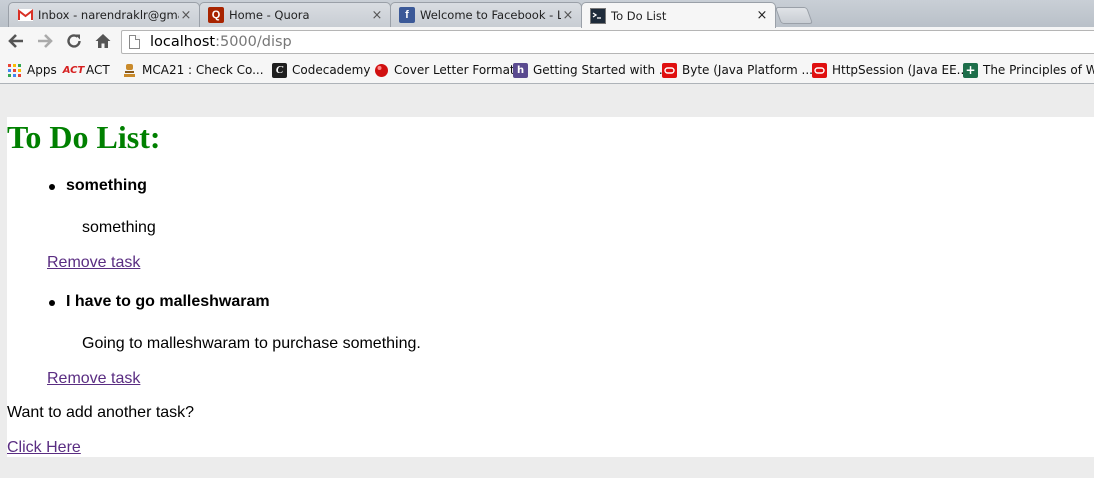 Image resolution: width=1094 pixels, height=478 pixels. I want to click on add-task-link: Click Here, so click(44, 448).